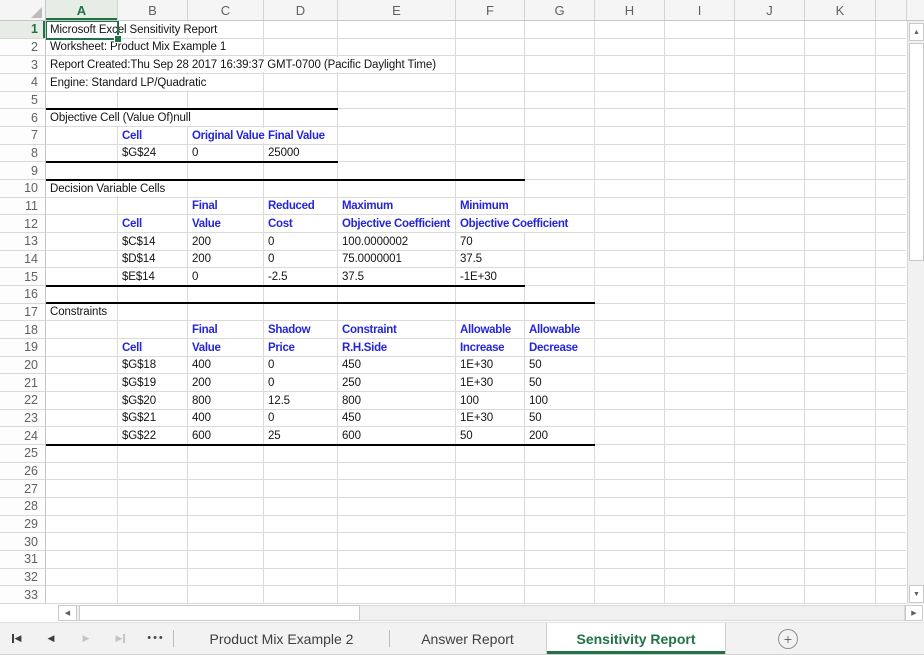 The width and height of the screenshot is (924, 655). Describe the element at coordinates (279, 277) in the screenshot. I see `cell-D15: -2.5` at that location.